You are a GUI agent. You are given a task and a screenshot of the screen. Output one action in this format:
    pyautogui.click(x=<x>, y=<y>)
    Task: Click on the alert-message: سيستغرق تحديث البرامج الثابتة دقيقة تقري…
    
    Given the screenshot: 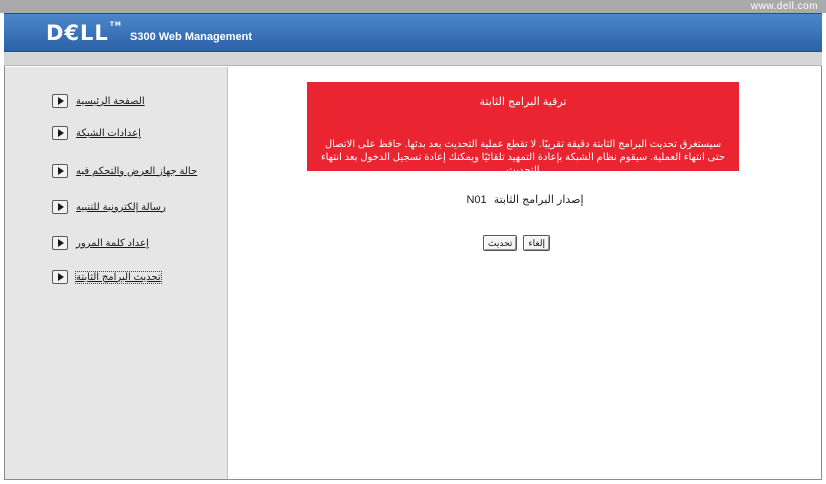 What is the action you would take?
    pyautogui.click(x=523, y=157)
    